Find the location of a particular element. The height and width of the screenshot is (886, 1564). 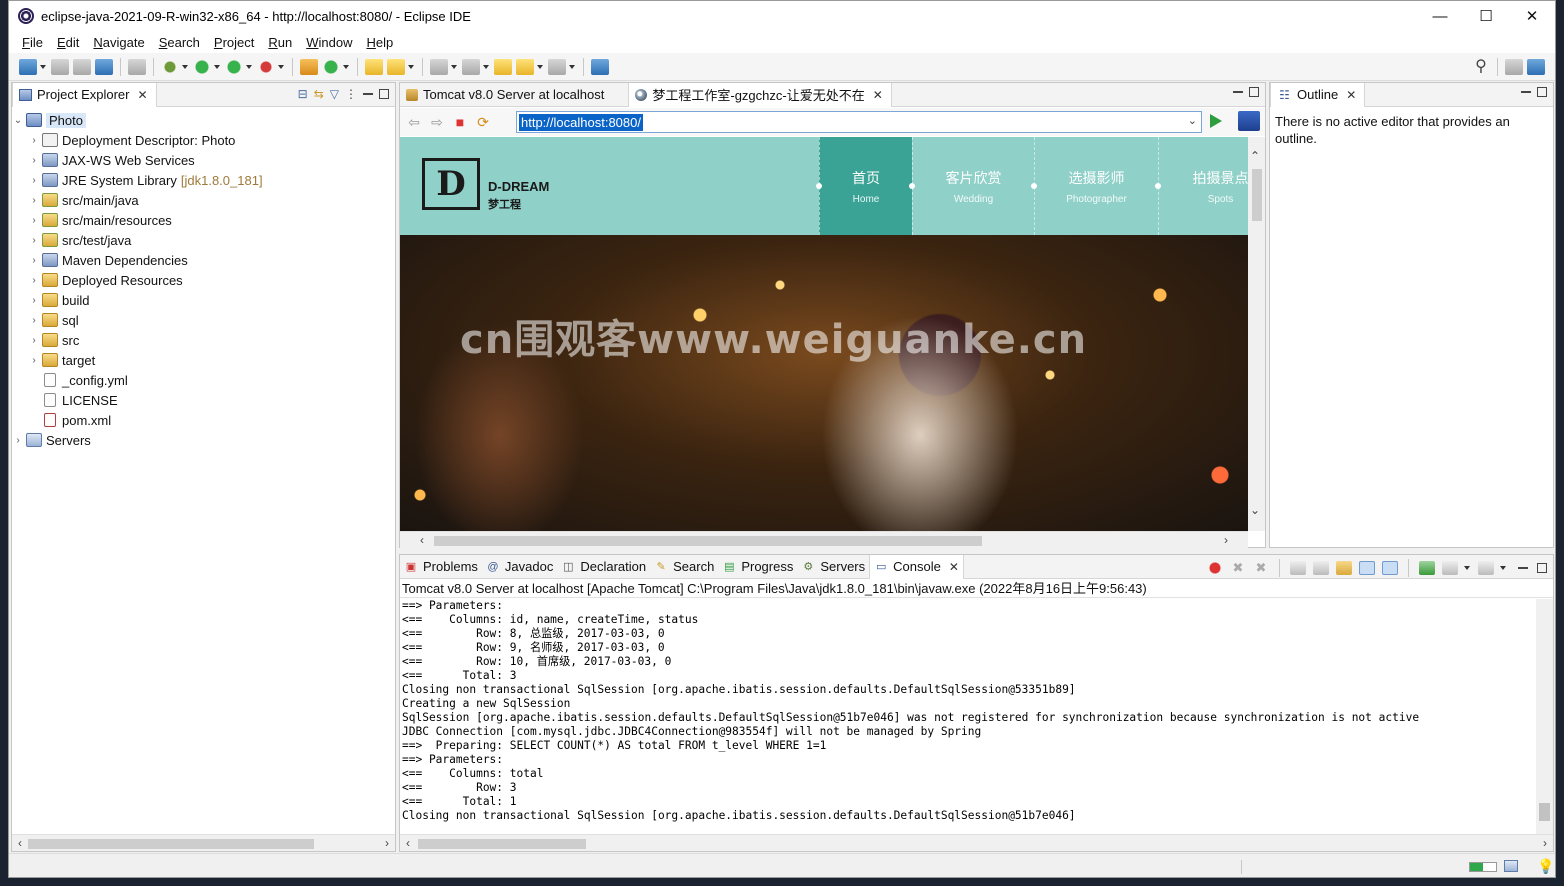

new-java-project-icon is located at coordinates (309, 66).